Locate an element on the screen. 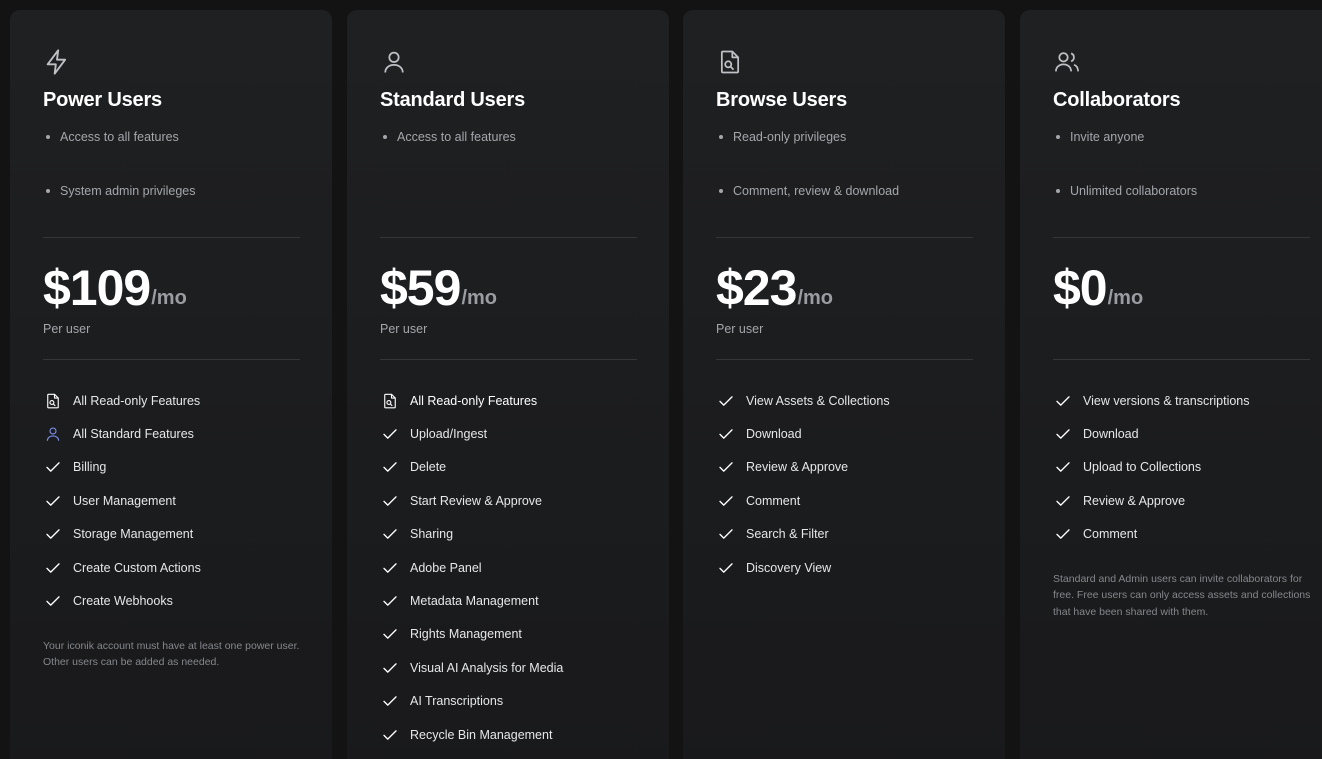  feature-item: User Management is located at coordinates (171, 500).